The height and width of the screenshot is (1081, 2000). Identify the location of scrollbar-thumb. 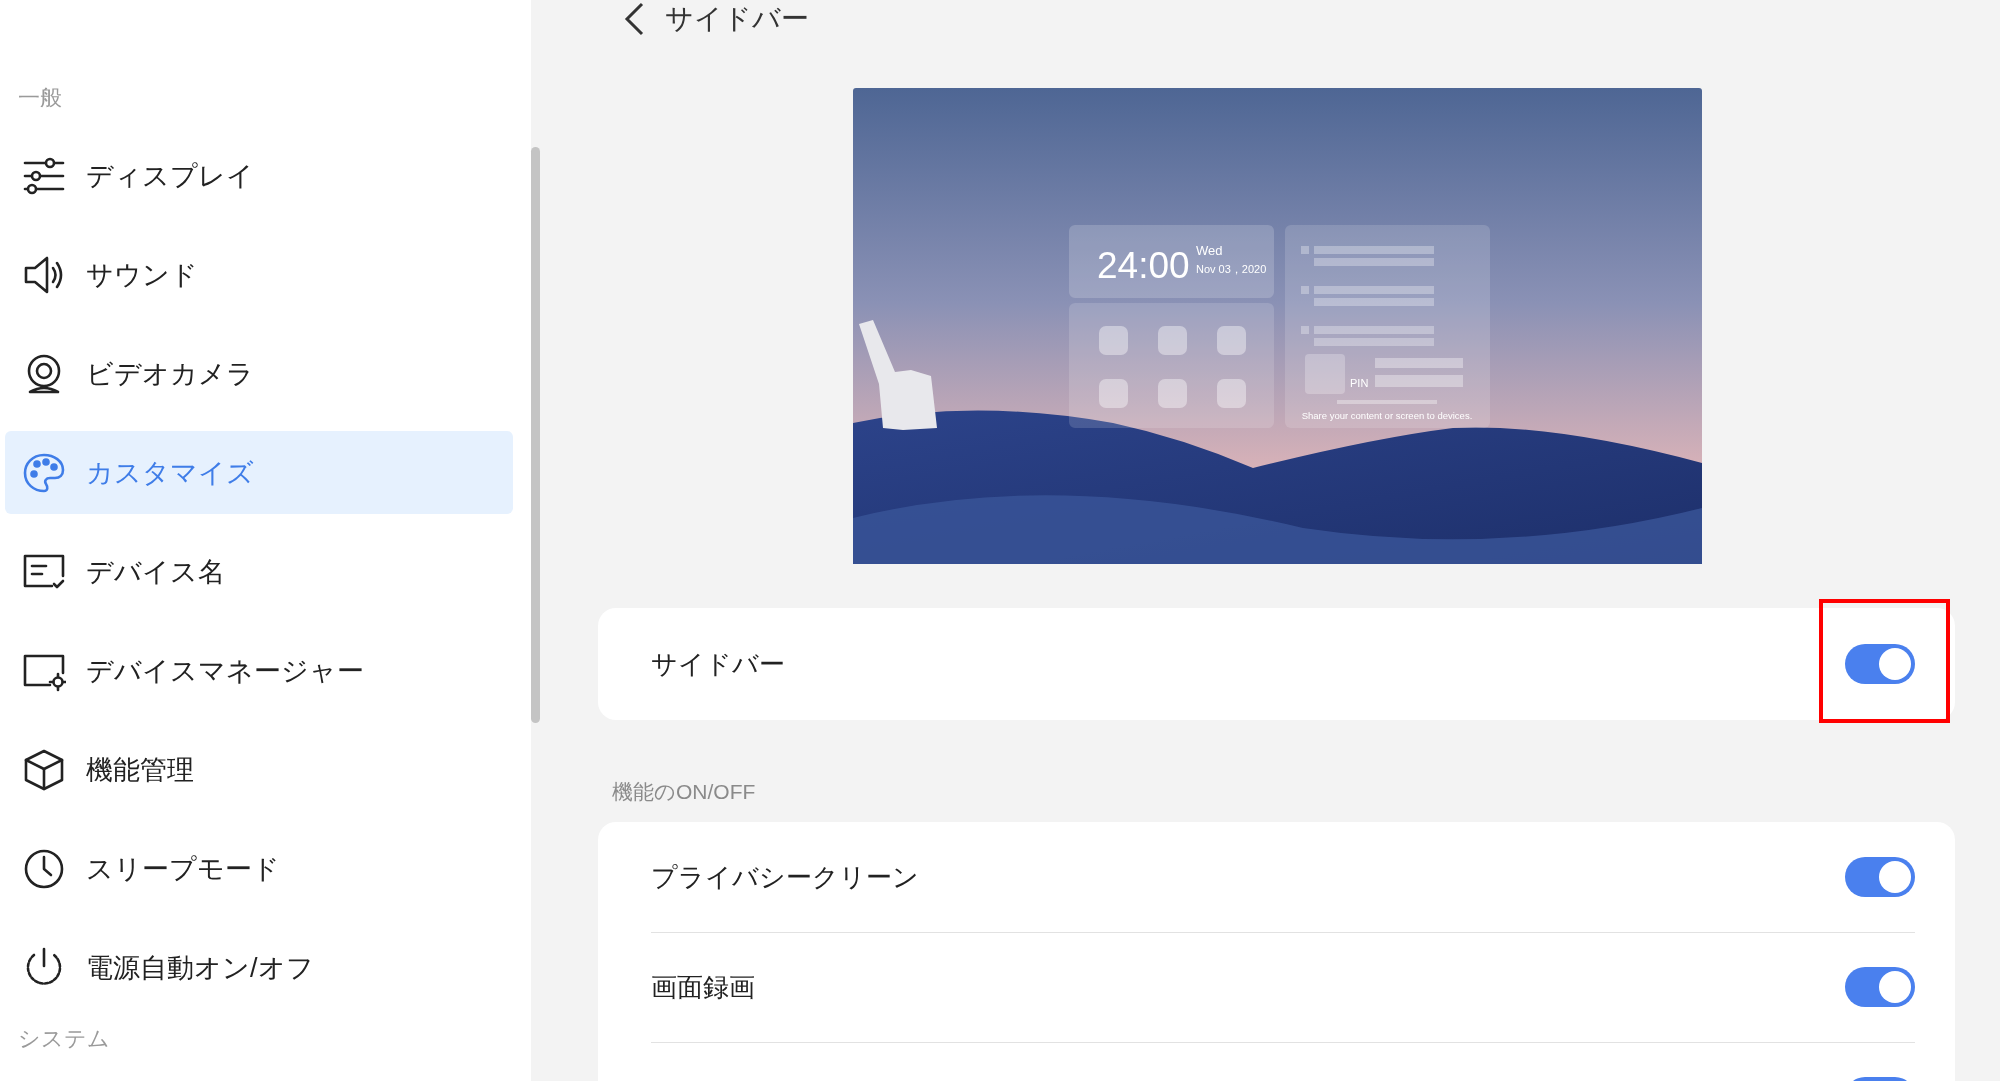
(535, 435).